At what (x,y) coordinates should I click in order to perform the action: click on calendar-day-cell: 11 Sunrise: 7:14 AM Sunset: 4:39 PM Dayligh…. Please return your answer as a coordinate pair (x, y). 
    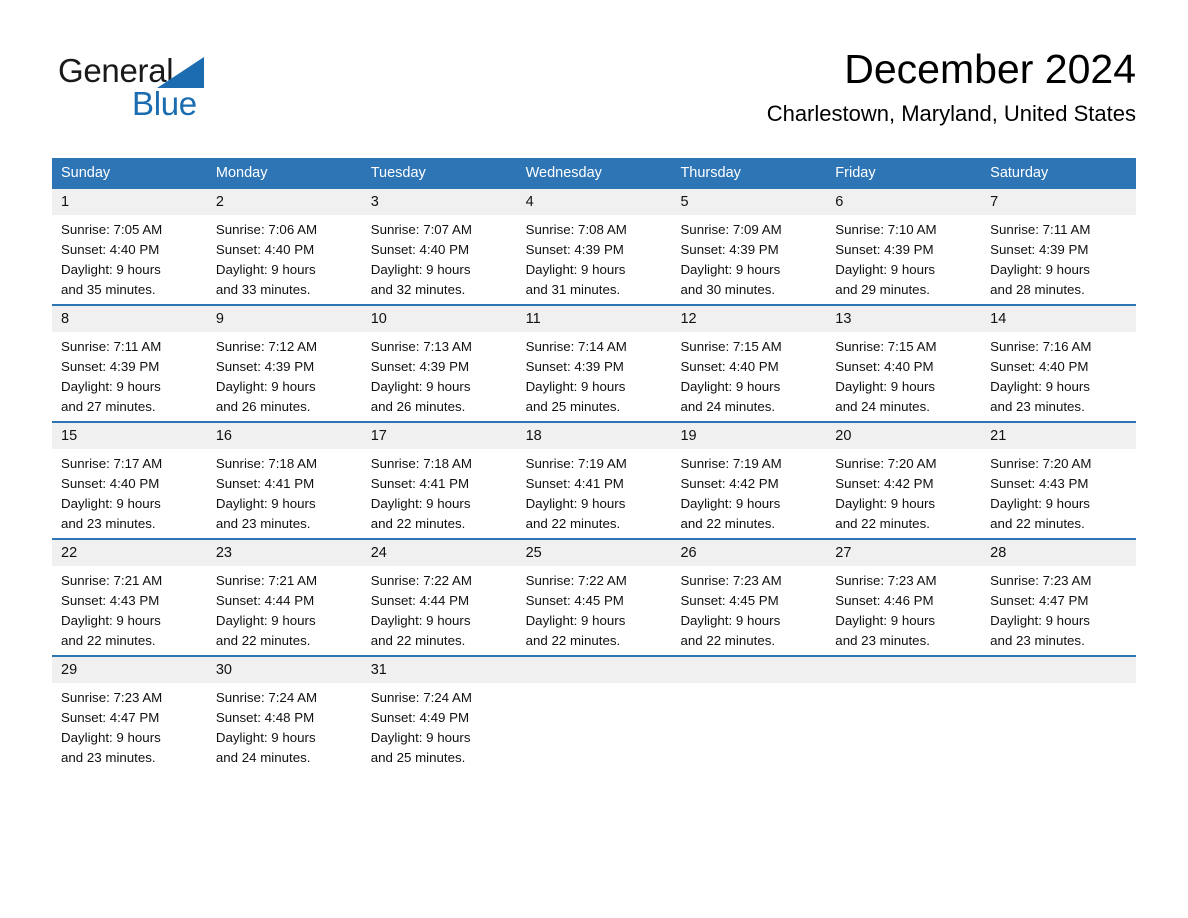
    Looking at the image, I should click on (594, 363).